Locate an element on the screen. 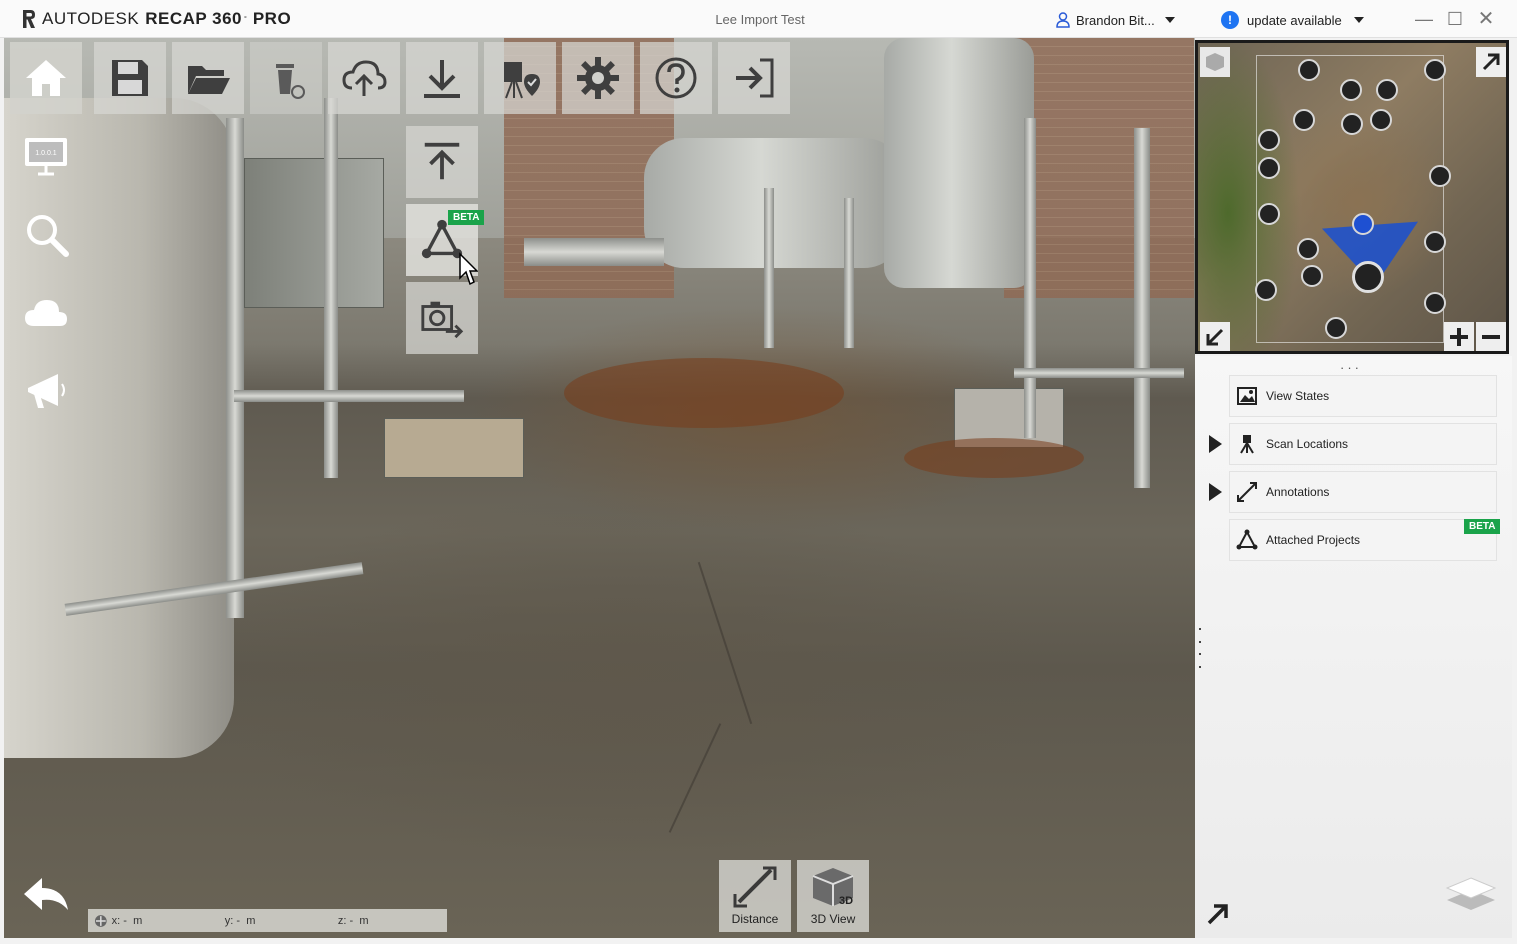 Image resolution: width=1517 pixels, height=944 pixels. scan-location-button is located at coordinates (520, 78).